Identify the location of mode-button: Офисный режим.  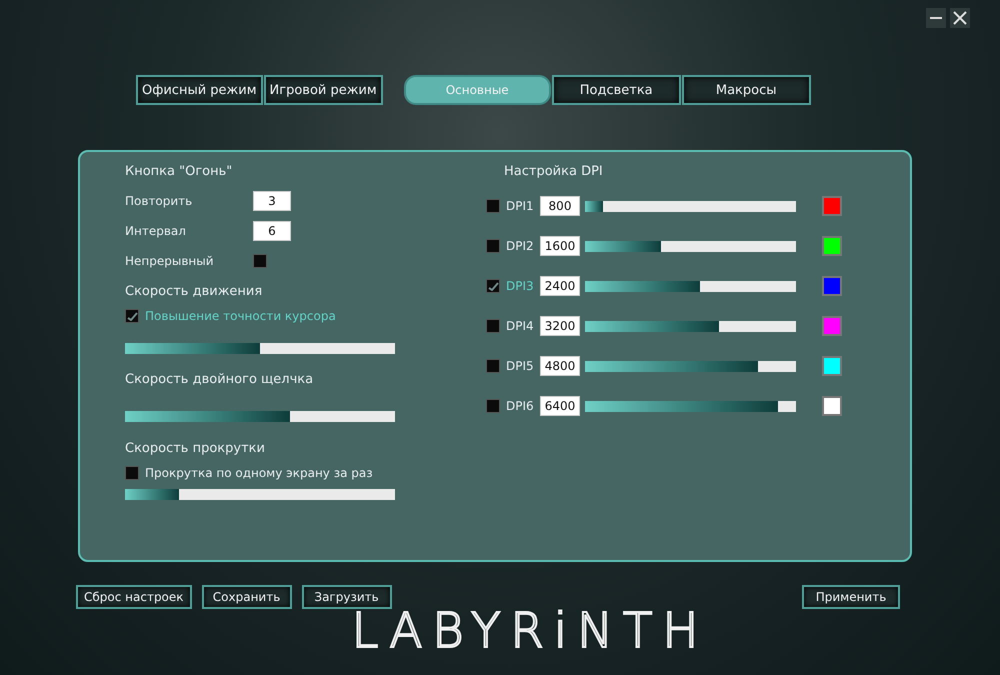
(199, 90).